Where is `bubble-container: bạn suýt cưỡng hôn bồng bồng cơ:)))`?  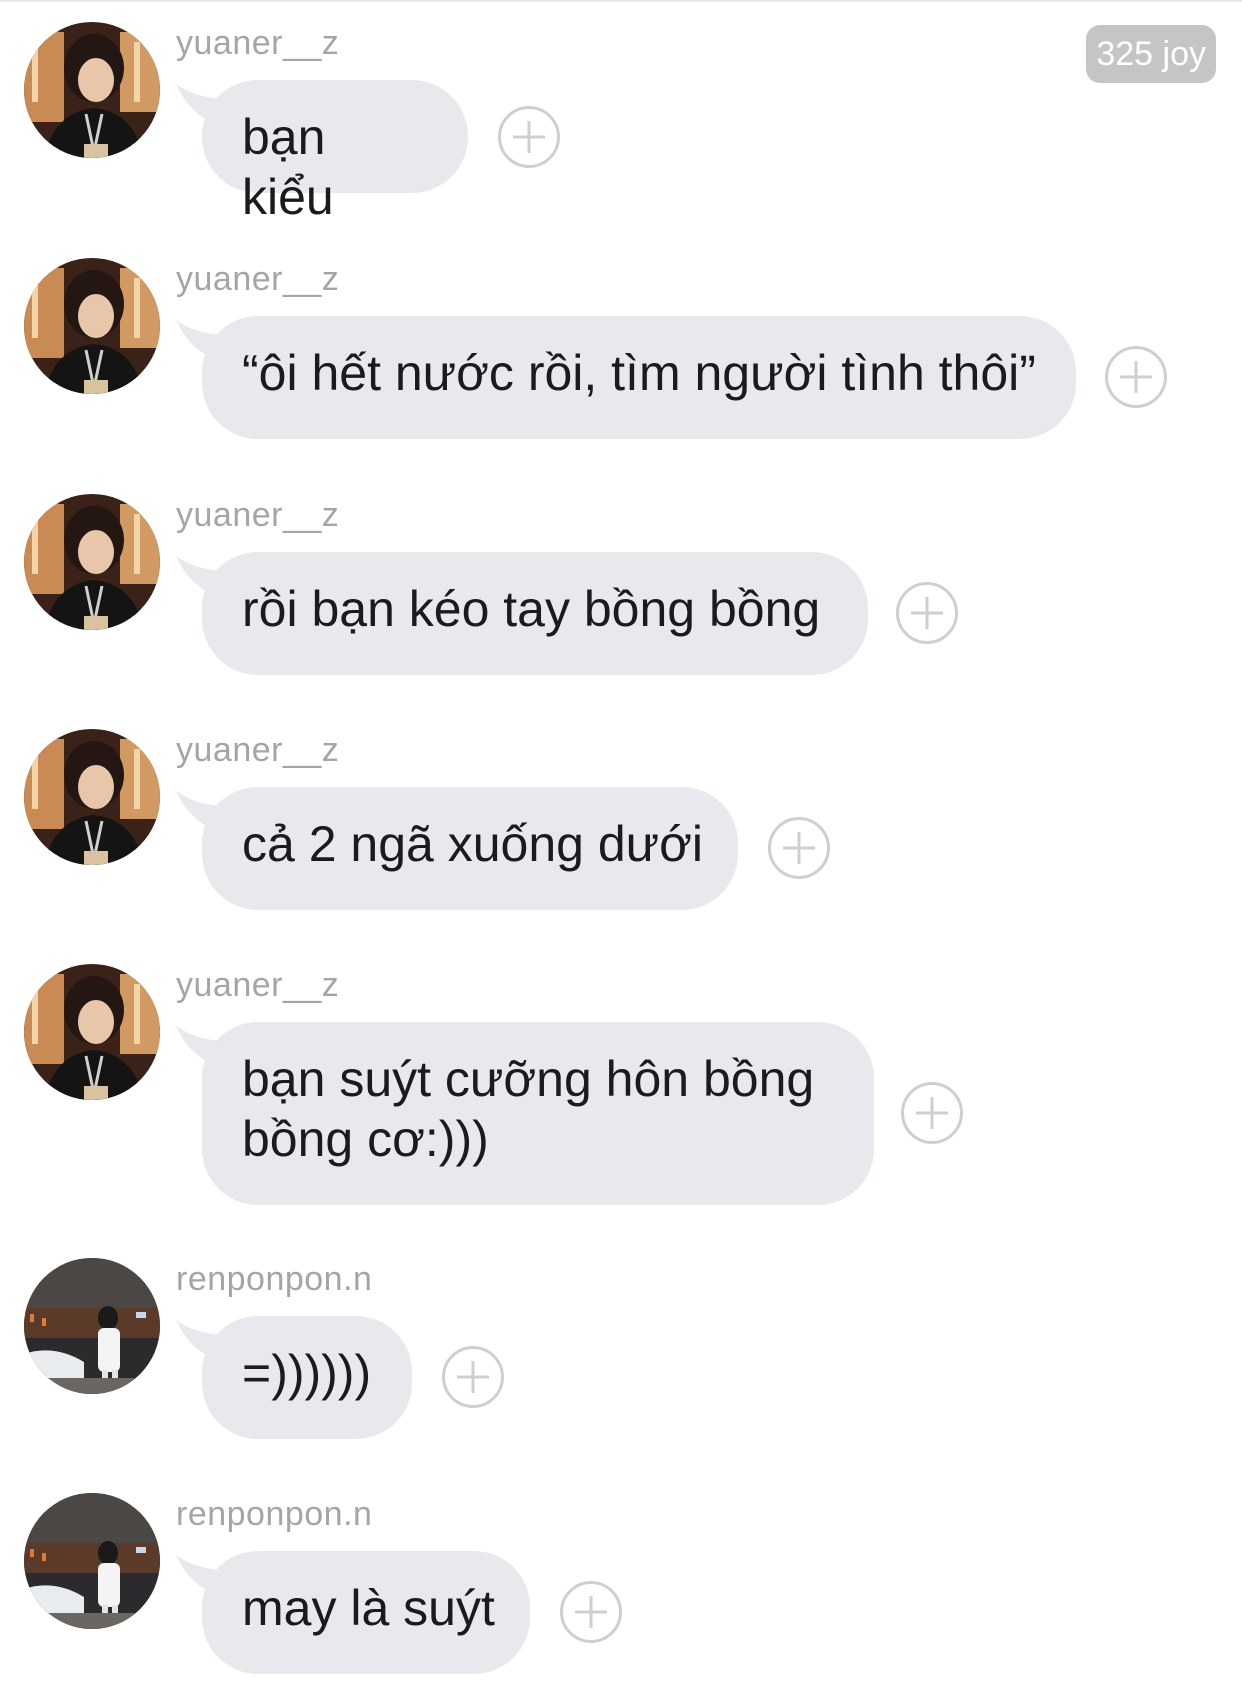 bubble-container: bạn suýt cưỡng hôn bồng bồng cơ:))) is located at coordinates (569, 1113).